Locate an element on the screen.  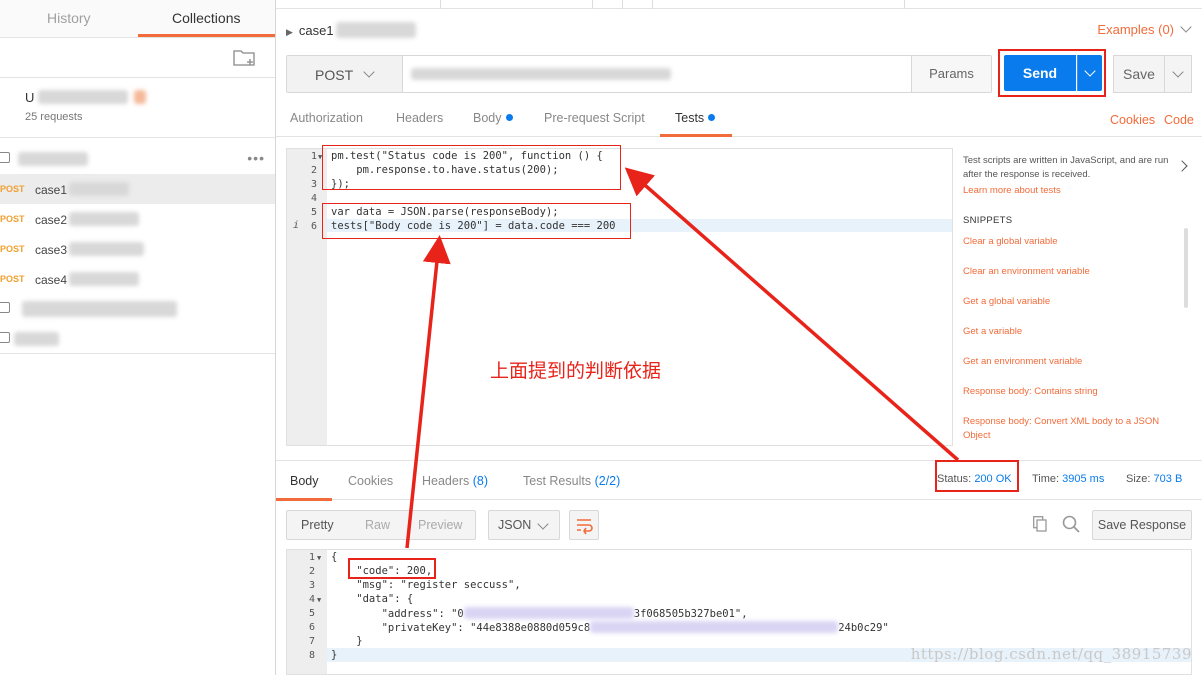
response-tab-test-results: Test Results (2/2) is located at coordinates (571, 481).